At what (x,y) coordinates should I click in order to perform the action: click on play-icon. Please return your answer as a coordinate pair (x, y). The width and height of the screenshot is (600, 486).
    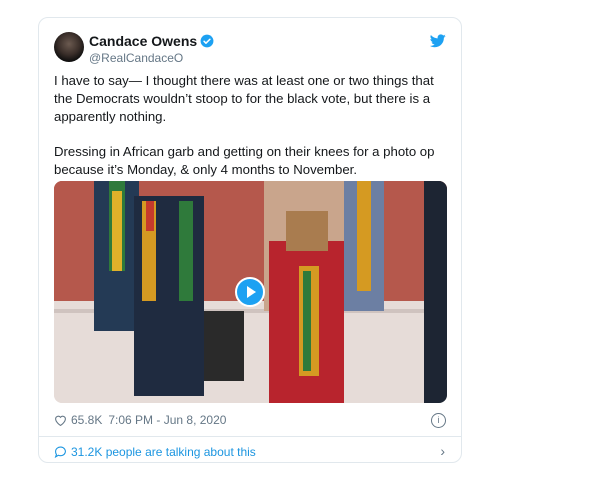
    Looking at the image, I should click on (250, 292).